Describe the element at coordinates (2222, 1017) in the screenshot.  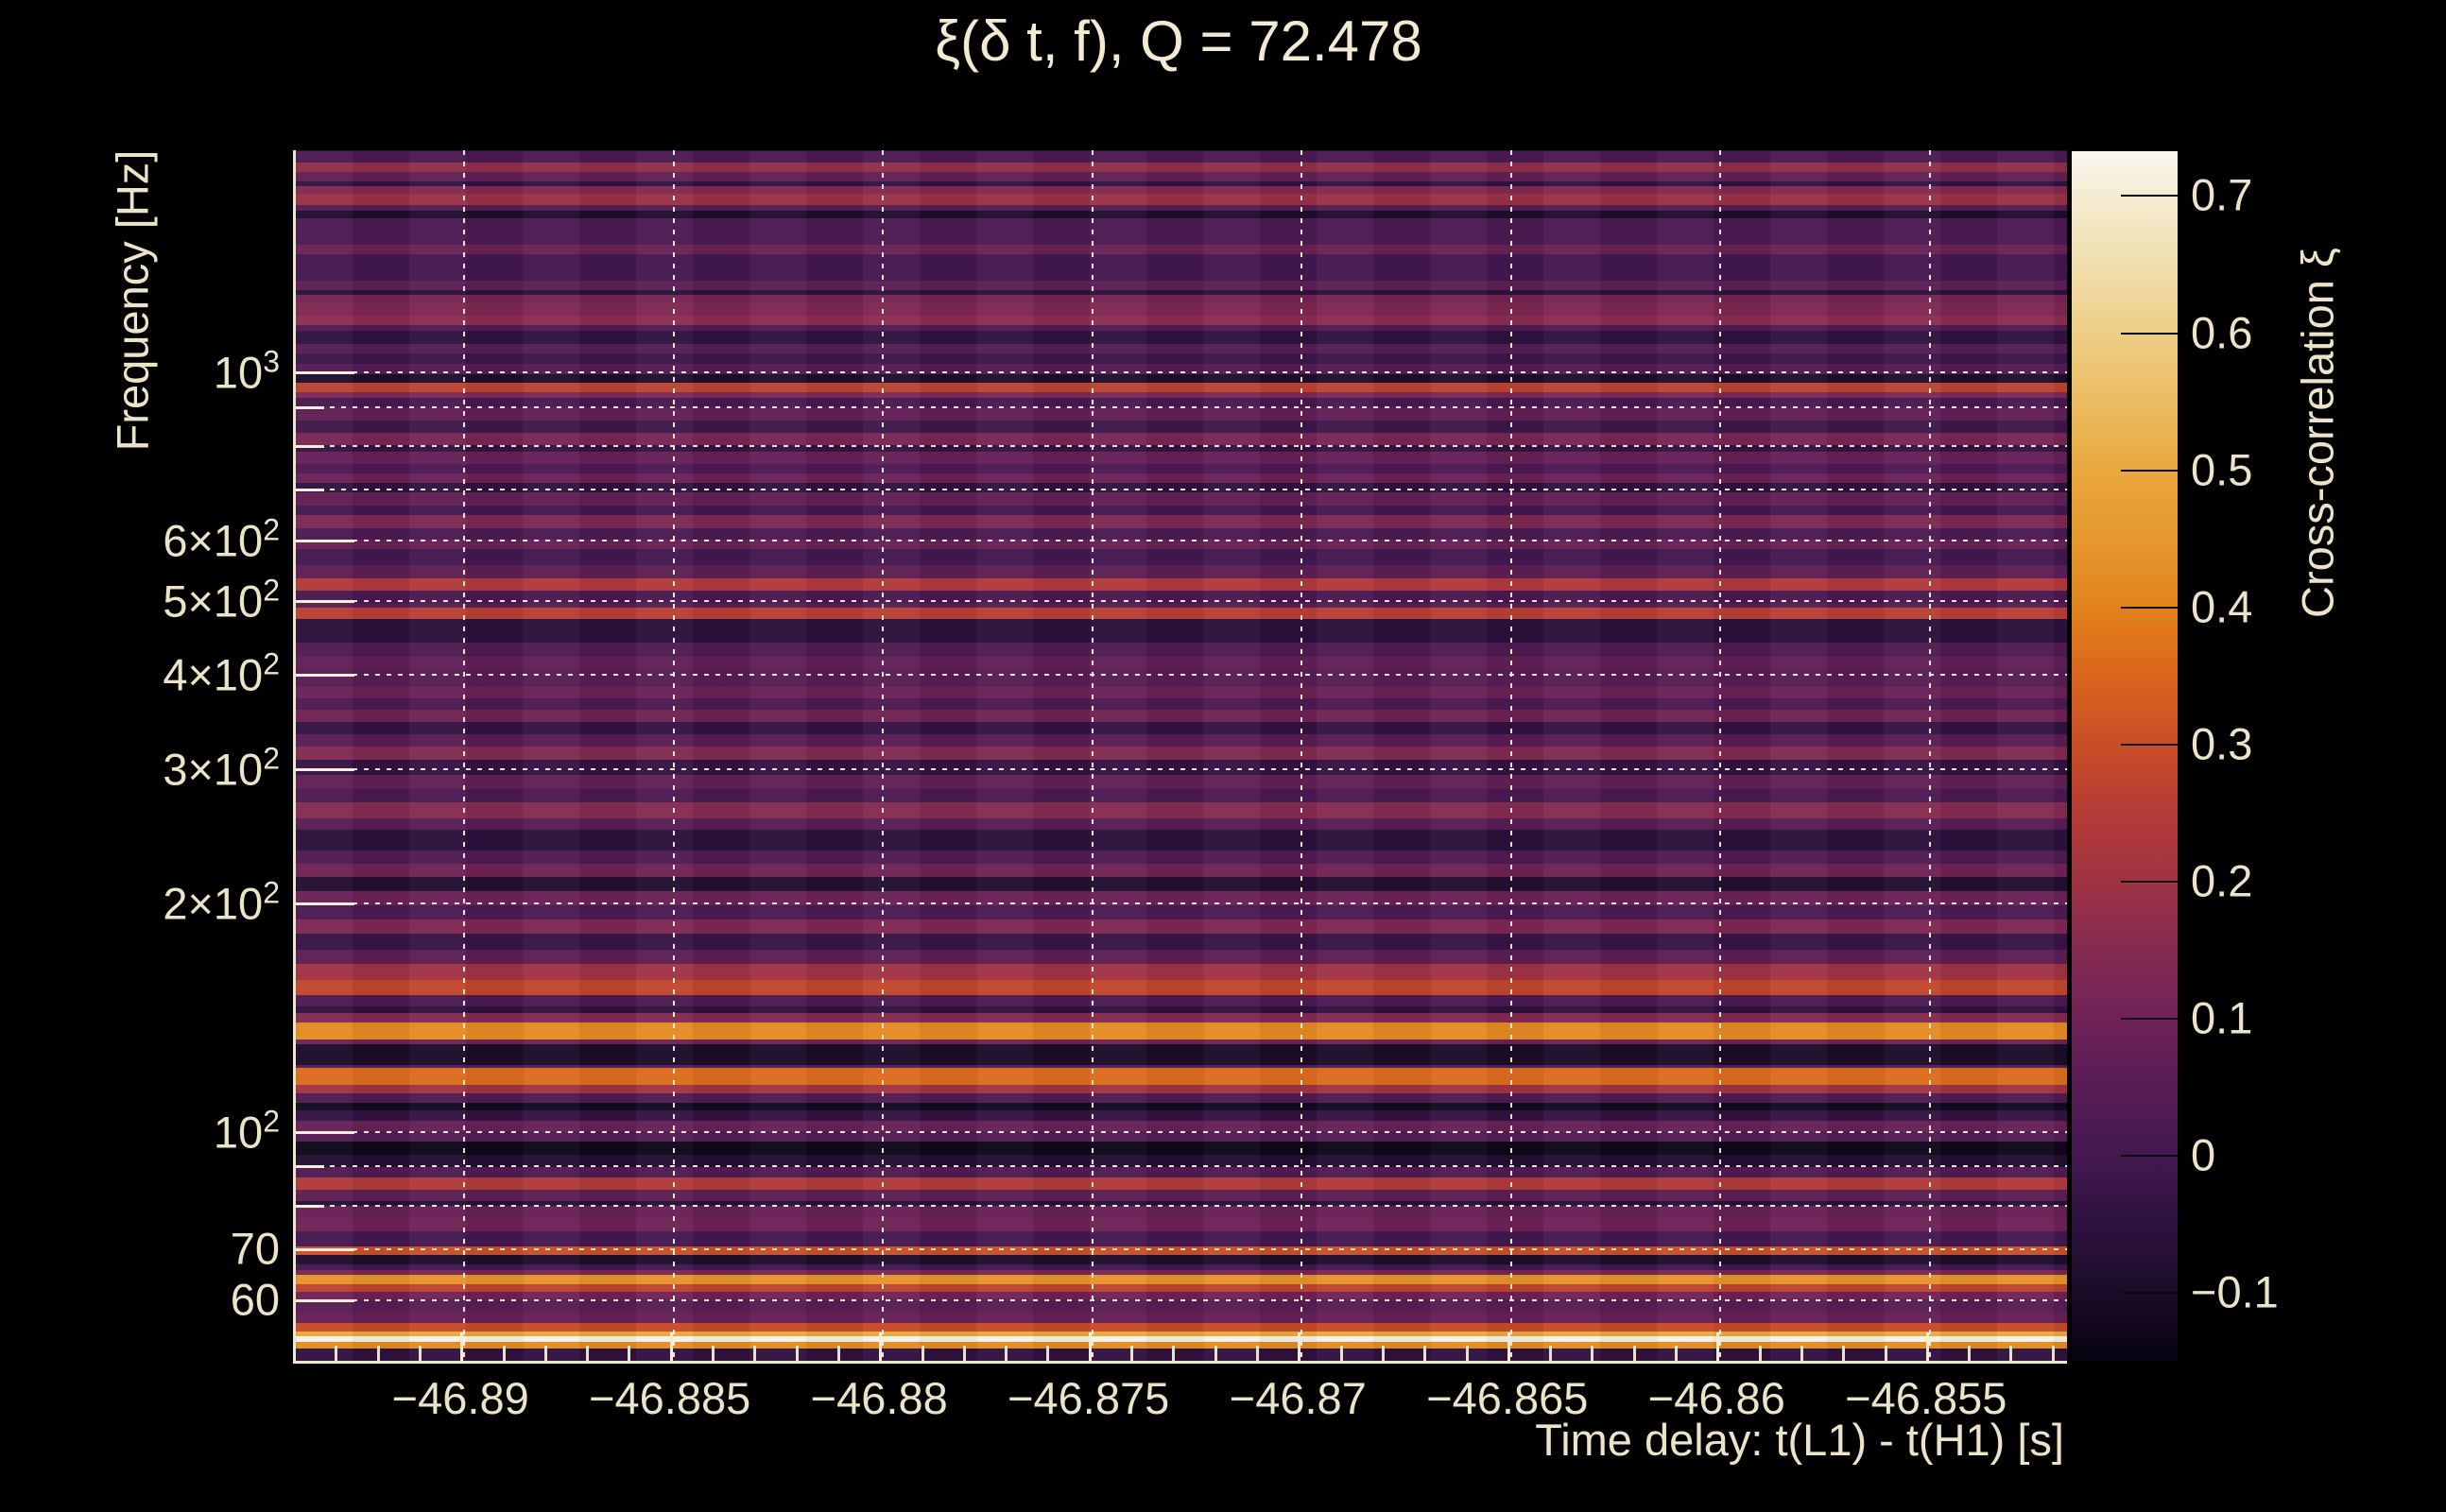
I see `colorbar-tick-label: 0.1` at that location.